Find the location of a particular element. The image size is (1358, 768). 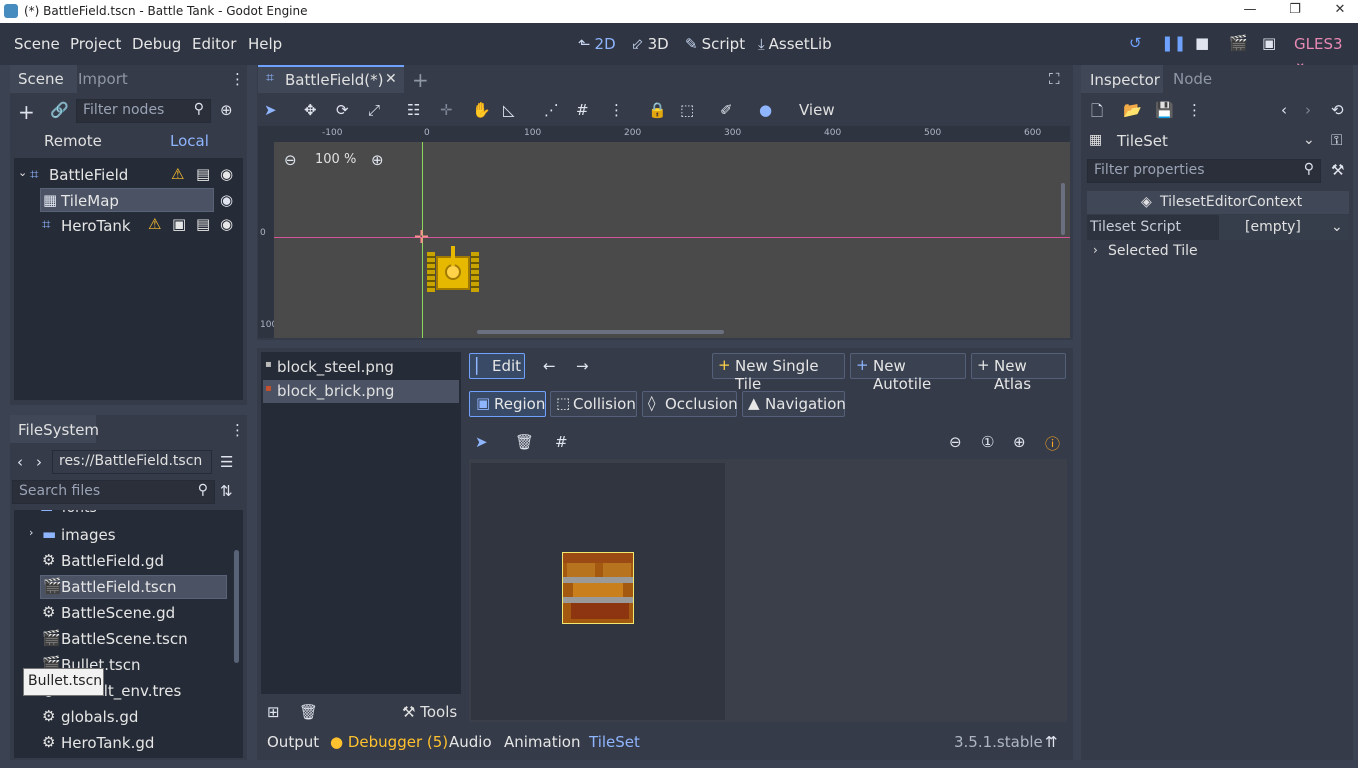

sort-icon: ⇅ is located at coordinates (226, 491).